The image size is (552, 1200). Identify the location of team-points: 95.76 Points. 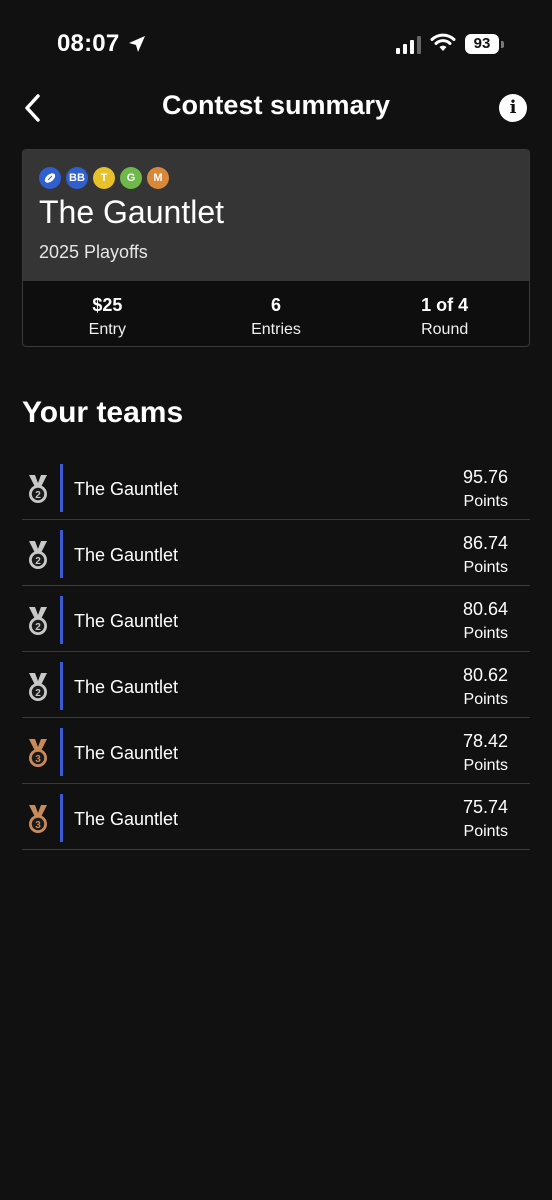
(485, 489).